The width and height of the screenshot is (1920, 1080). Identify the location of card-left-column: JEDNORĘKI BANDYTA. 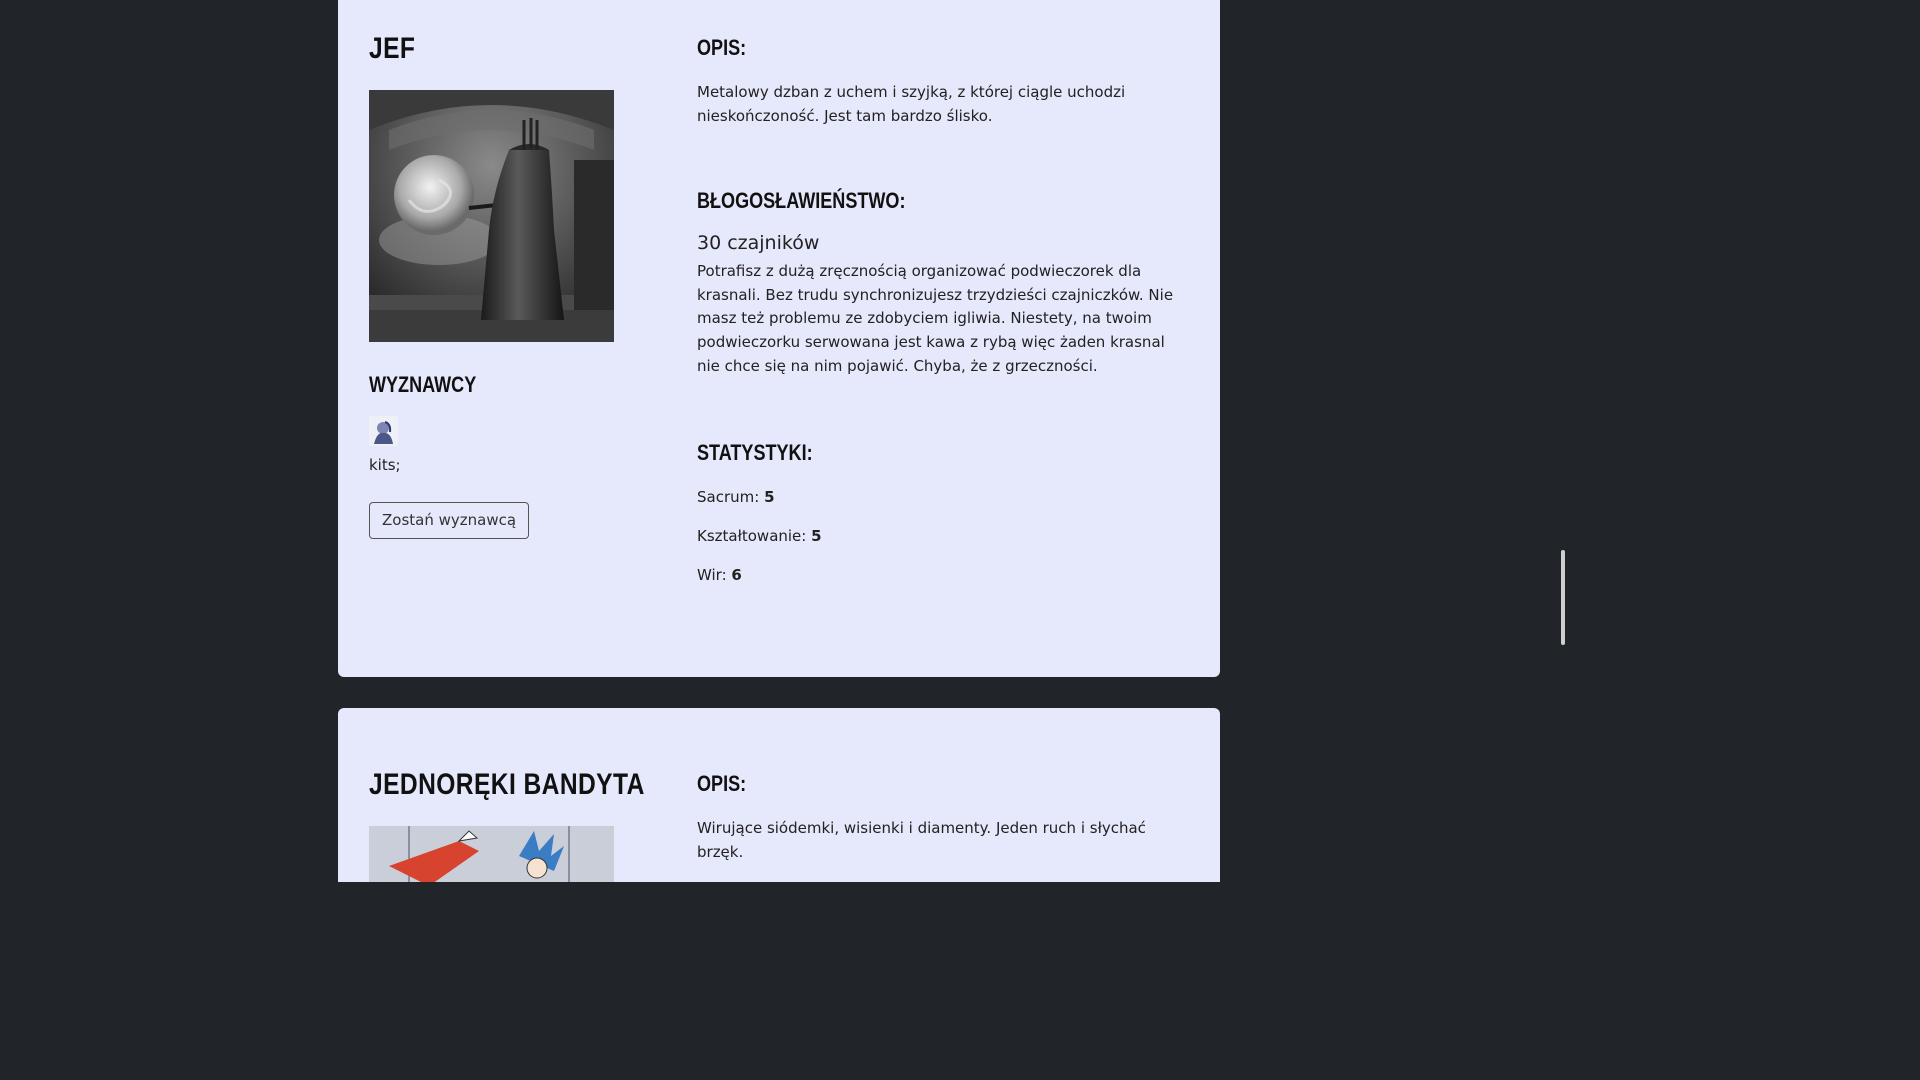
(507, 825).